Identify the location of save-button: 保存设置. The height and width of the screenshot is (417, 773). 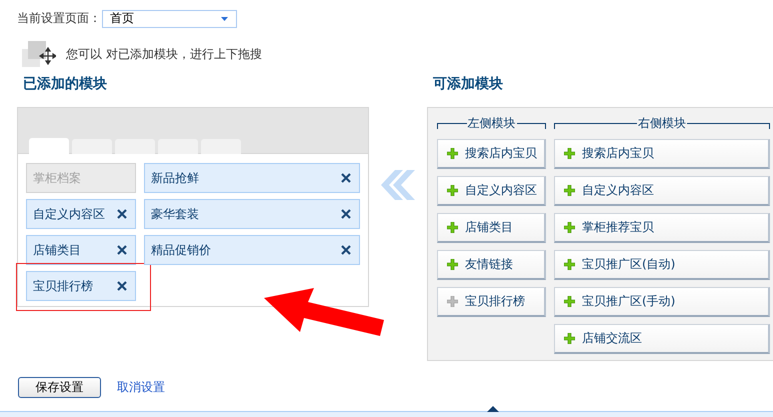
(59, 387).